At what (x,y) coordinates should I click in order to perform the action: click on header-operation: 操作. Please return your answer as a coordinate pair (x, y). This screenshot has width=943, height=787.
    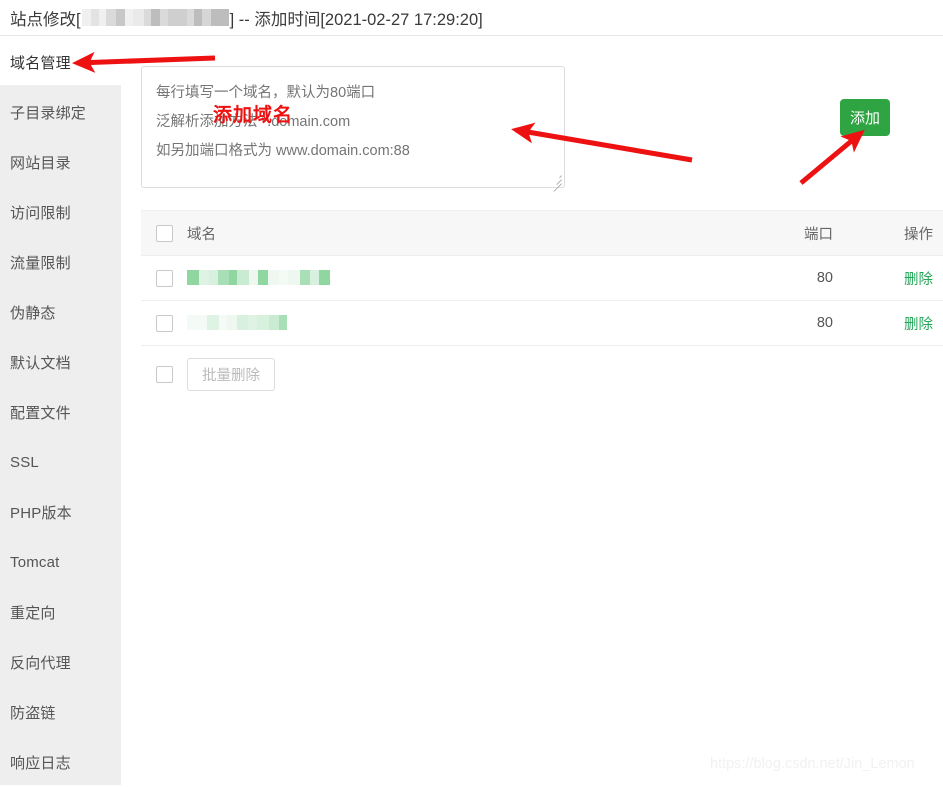
    Looking at the image, I should click on (918, 234).